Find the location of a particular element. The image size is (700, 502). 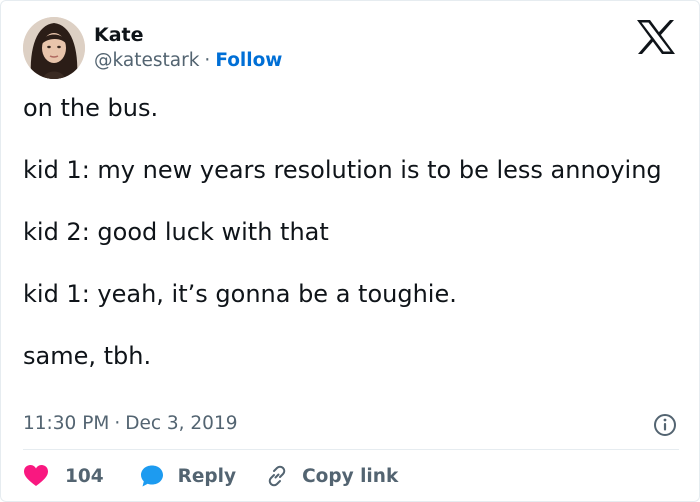

speech-bubble-icon is located at coordinates (152, 476).